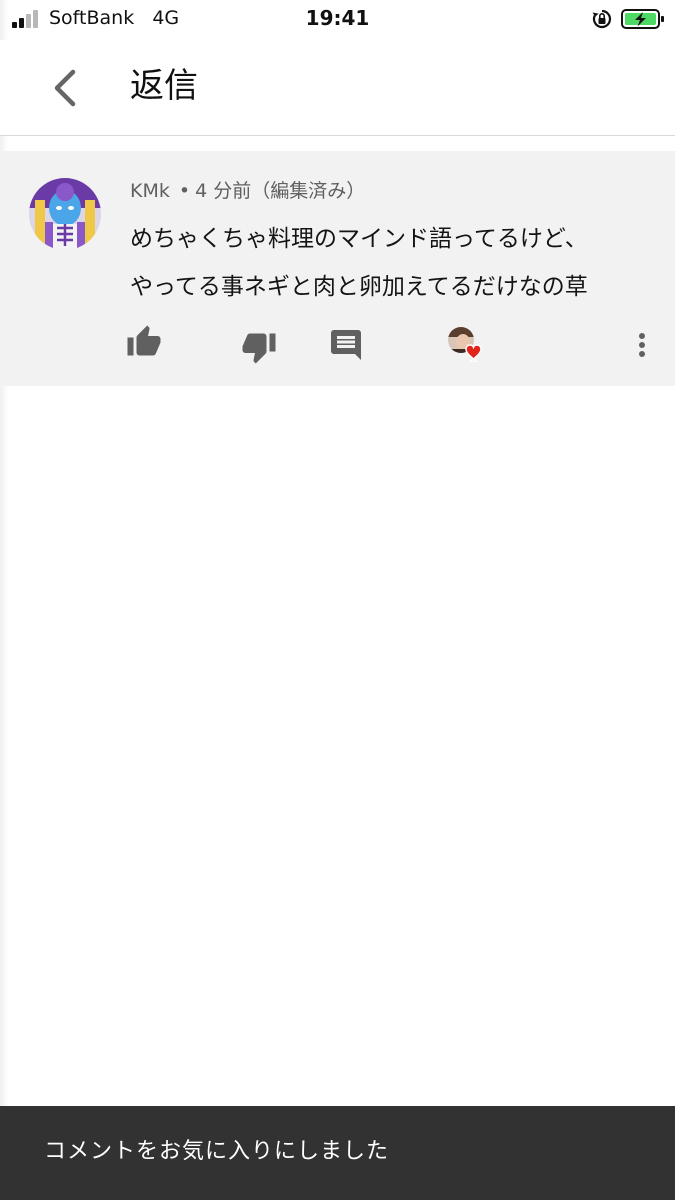 This screenshot has width=675, height=1200. Describe the element at coordinates (359, 239) in the screenshot. I see `comment-line: めちゃくちゃ料理のマインド語ってるけど、` at that location.